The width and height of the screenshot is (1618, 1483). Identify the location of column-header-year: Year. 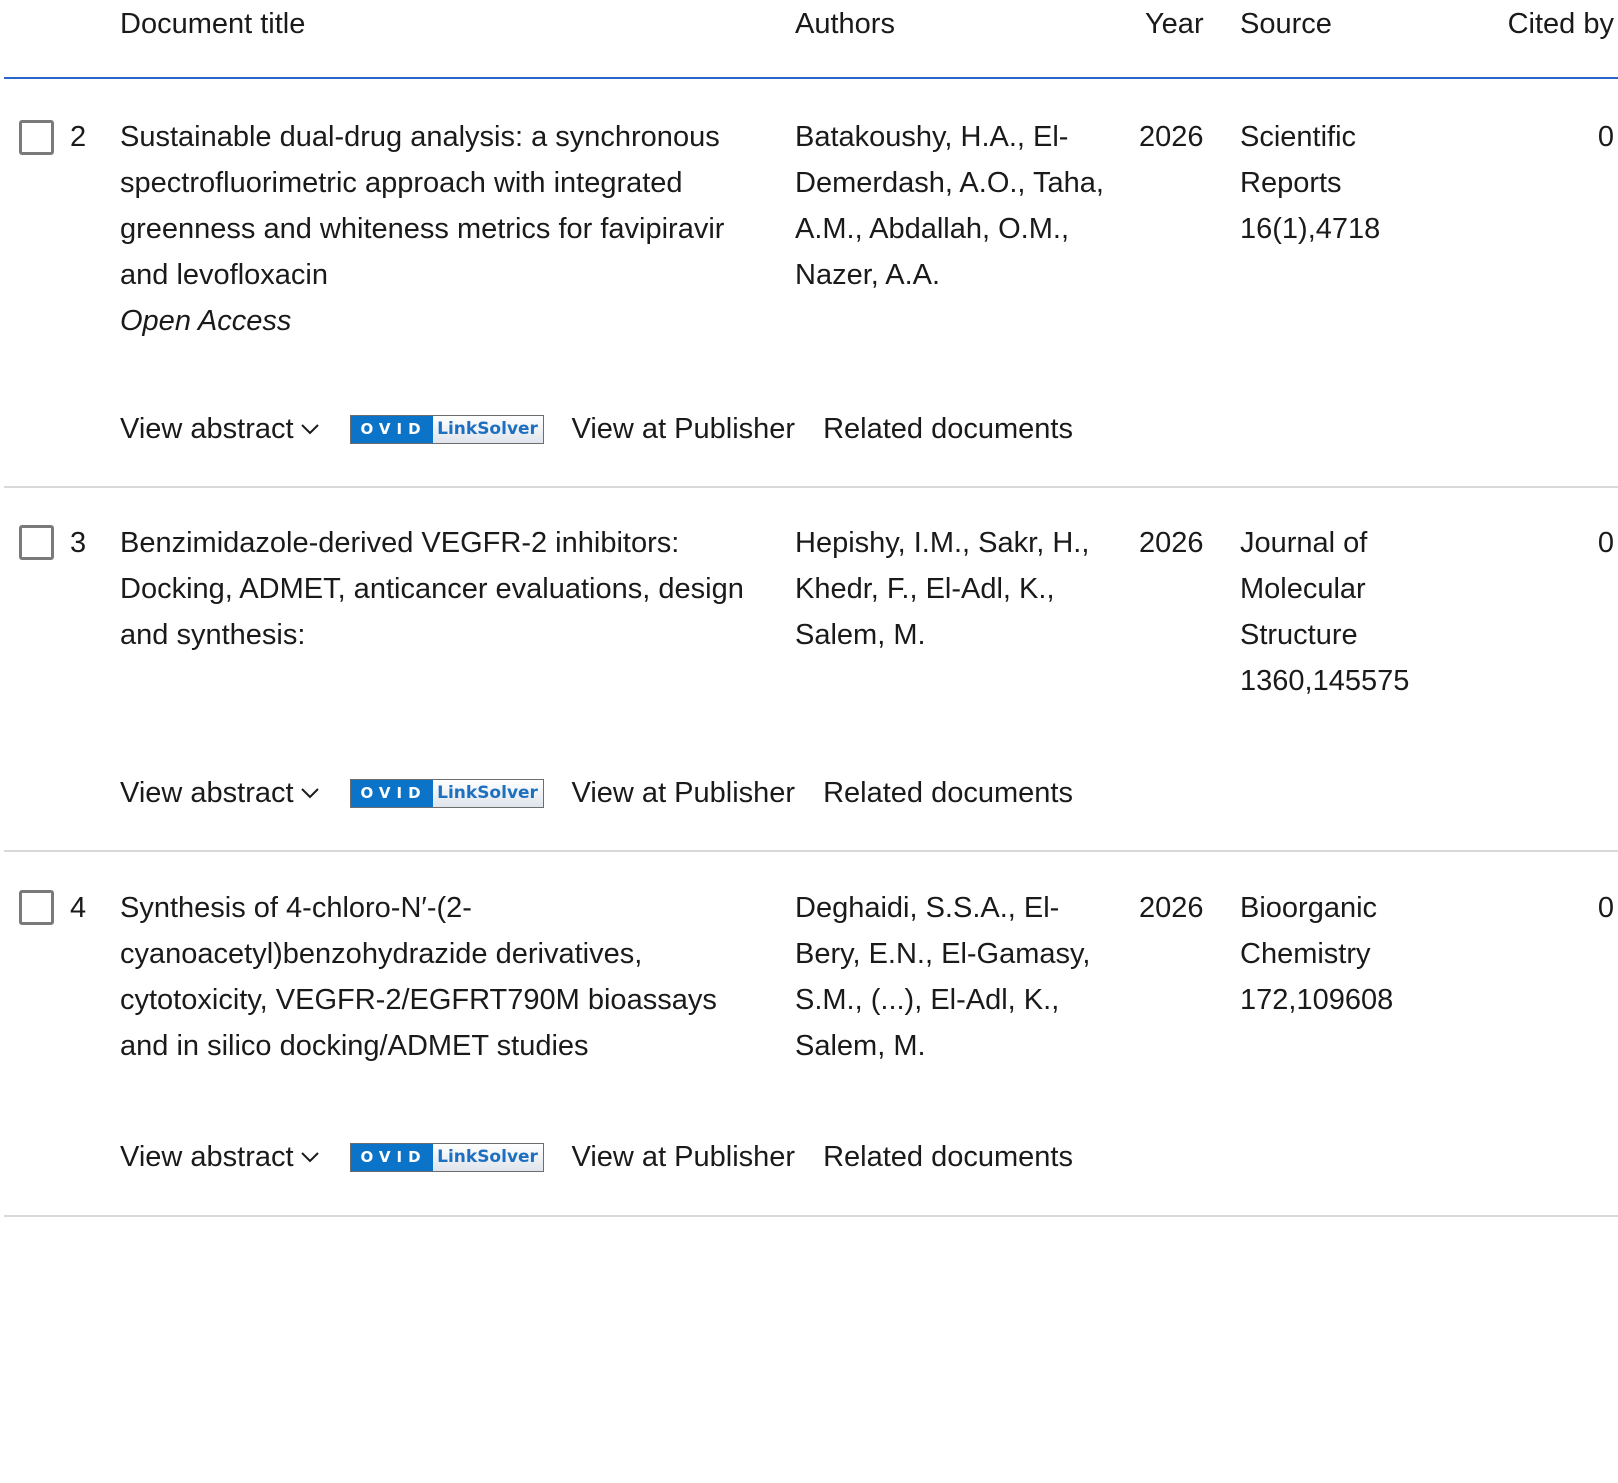
(1174, 24).